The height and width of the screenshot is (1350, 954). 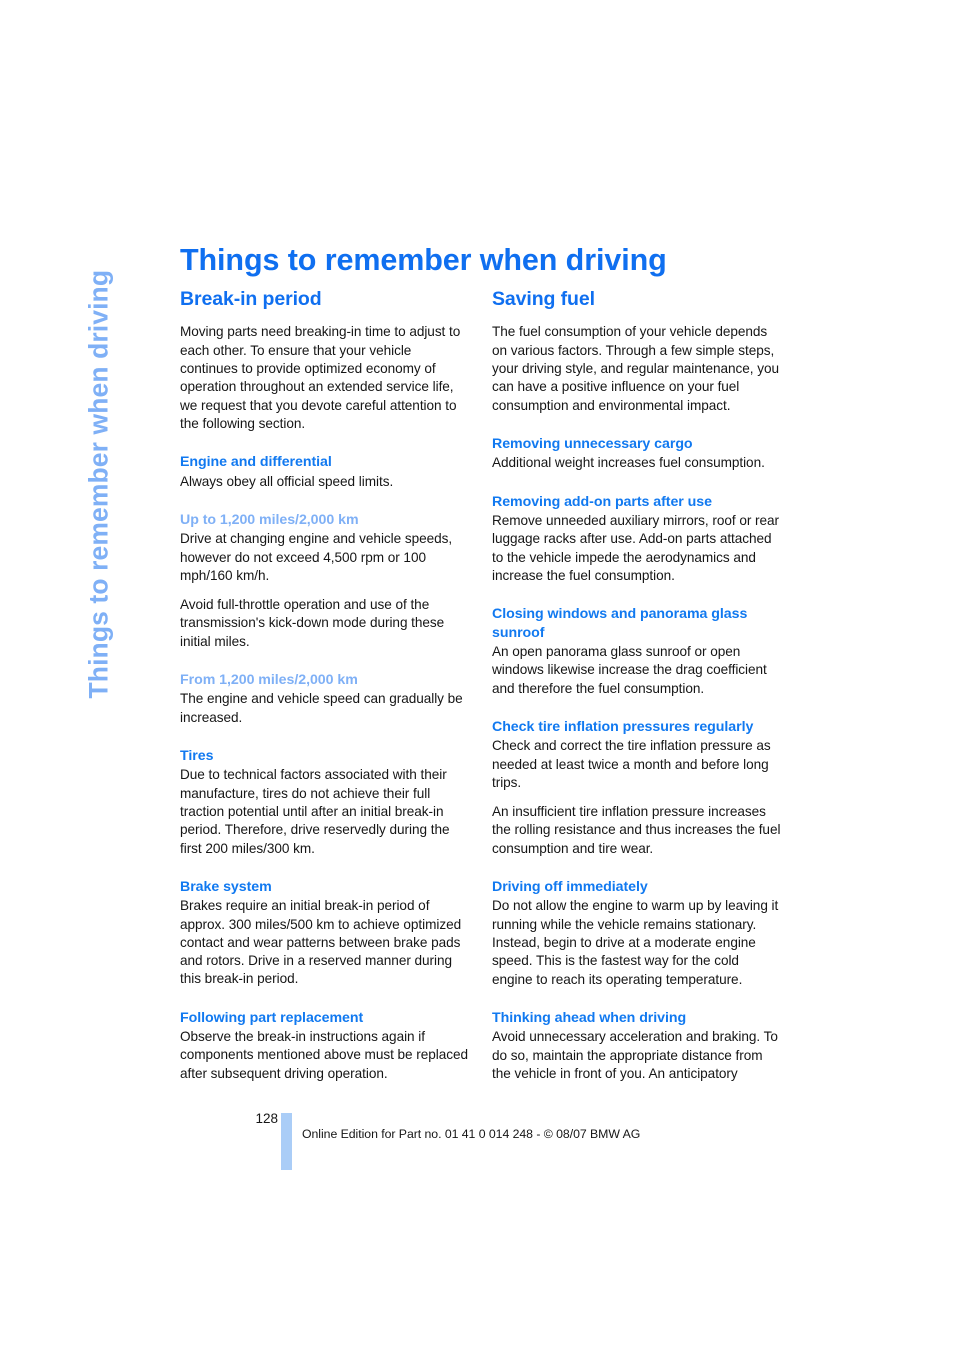 I want to click on subsection-heading: Following part replacement, so click(x=272, y=1017).